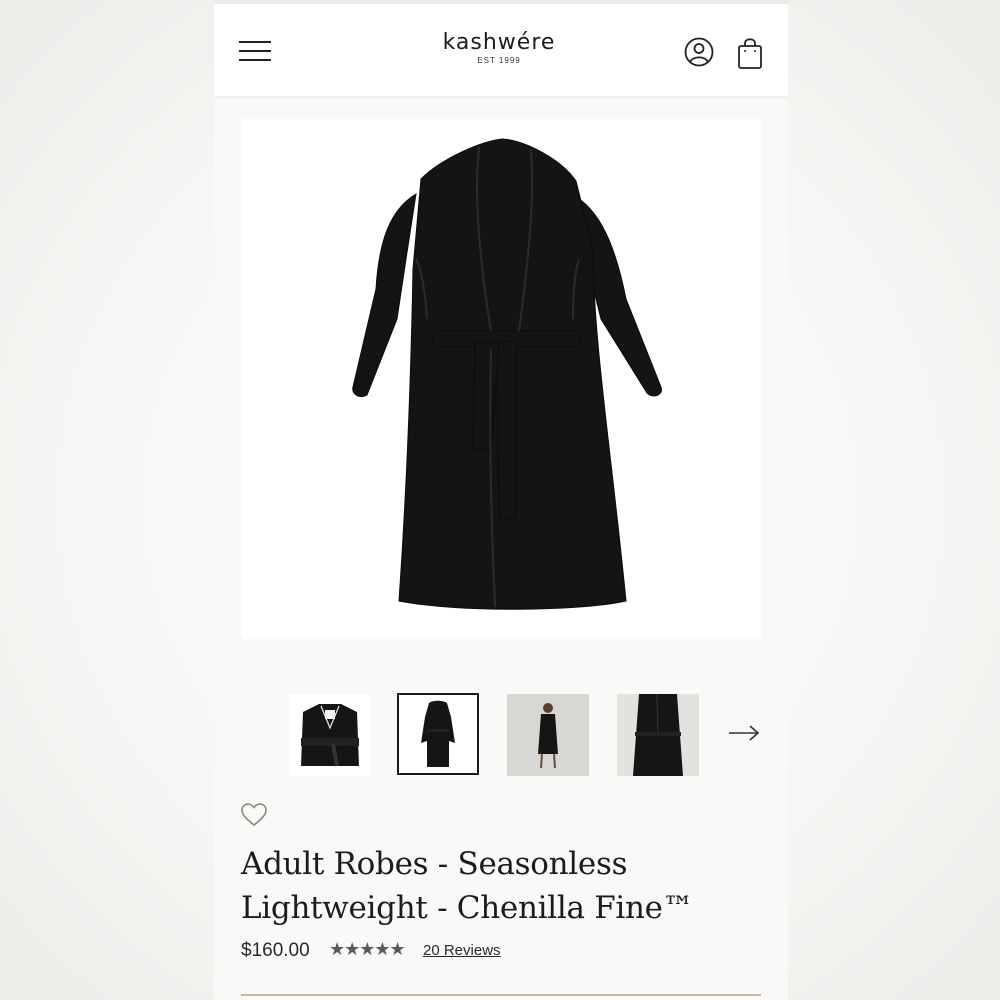 This screenshot has width=1000, height=1000. Describe the element at coordinates (330, 735) in the screenshot. I see `thumbnail-folded-robe` at that location.